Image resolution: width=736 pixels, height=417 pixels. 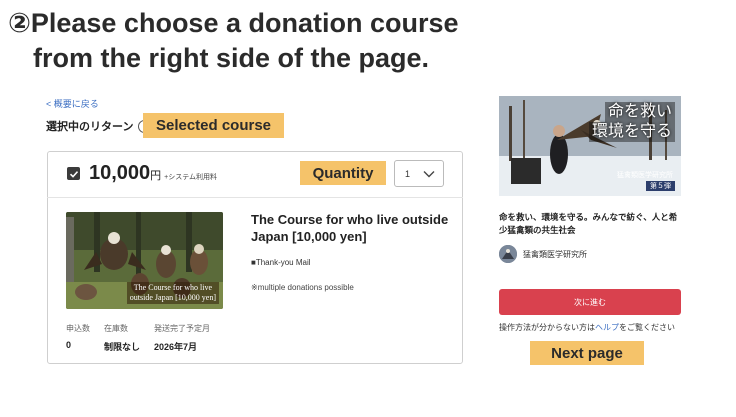 I want to click on price-unit: 円, so click(x=156, y=176).